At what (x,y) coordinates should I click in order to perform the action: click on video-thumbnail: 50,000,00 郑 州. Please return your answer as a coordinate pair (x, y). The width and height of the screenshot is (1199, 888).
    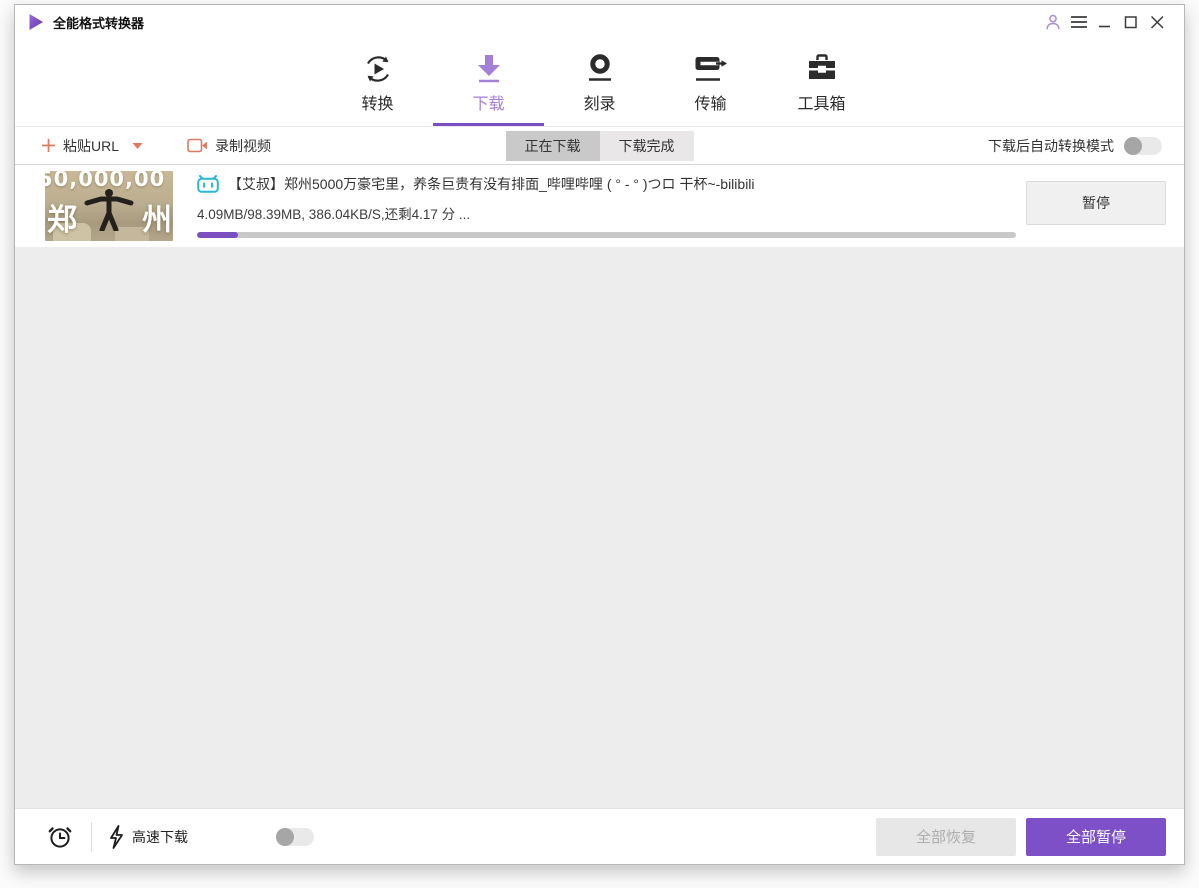
    Looking at the image, I should click on (109, 206).